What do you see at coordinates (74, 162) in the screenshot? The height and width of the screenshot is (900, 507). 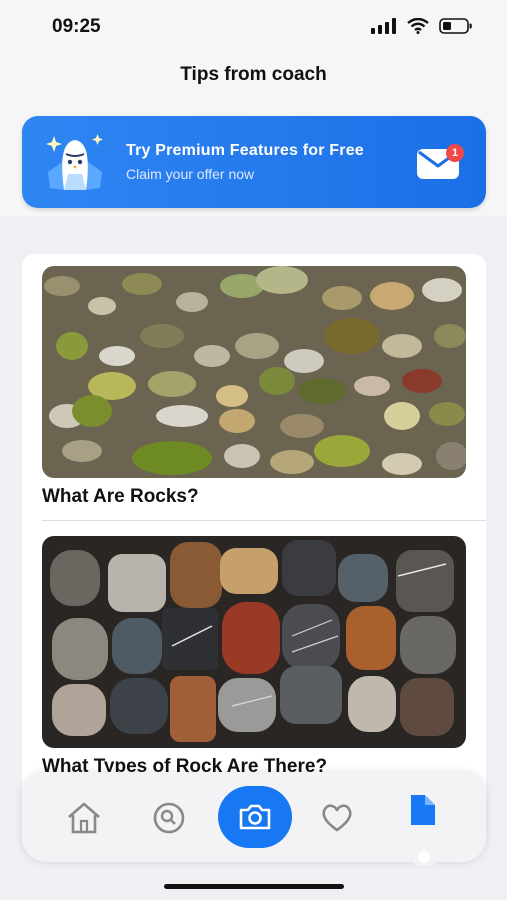 I see `mascot-icon` at bounding box center [74, 162].